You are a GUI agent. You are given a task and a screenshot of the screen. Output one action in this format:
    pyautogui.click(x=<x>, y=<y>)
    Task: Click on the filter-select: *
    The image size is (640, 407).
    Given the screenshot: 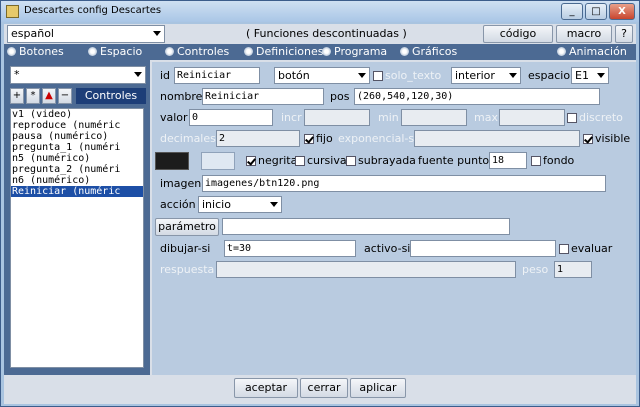 What is the action you would take?
    pyautogui.click(x=78, y=75)
    